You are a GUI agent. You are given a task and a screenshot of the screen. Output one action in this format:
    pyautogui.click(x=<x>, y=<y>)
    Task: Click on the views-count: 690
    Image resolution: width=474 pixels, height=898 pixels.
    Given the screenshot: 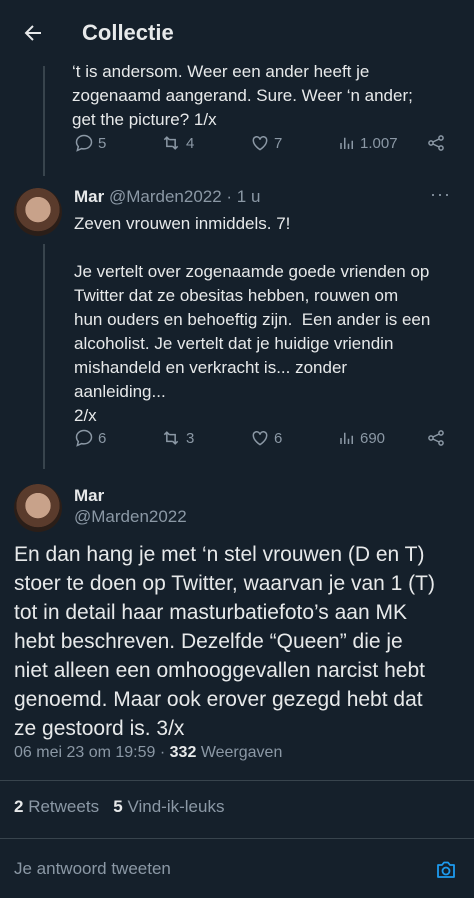 What is the action you would take?
    pyautogui.click(x=373, y=438)
    